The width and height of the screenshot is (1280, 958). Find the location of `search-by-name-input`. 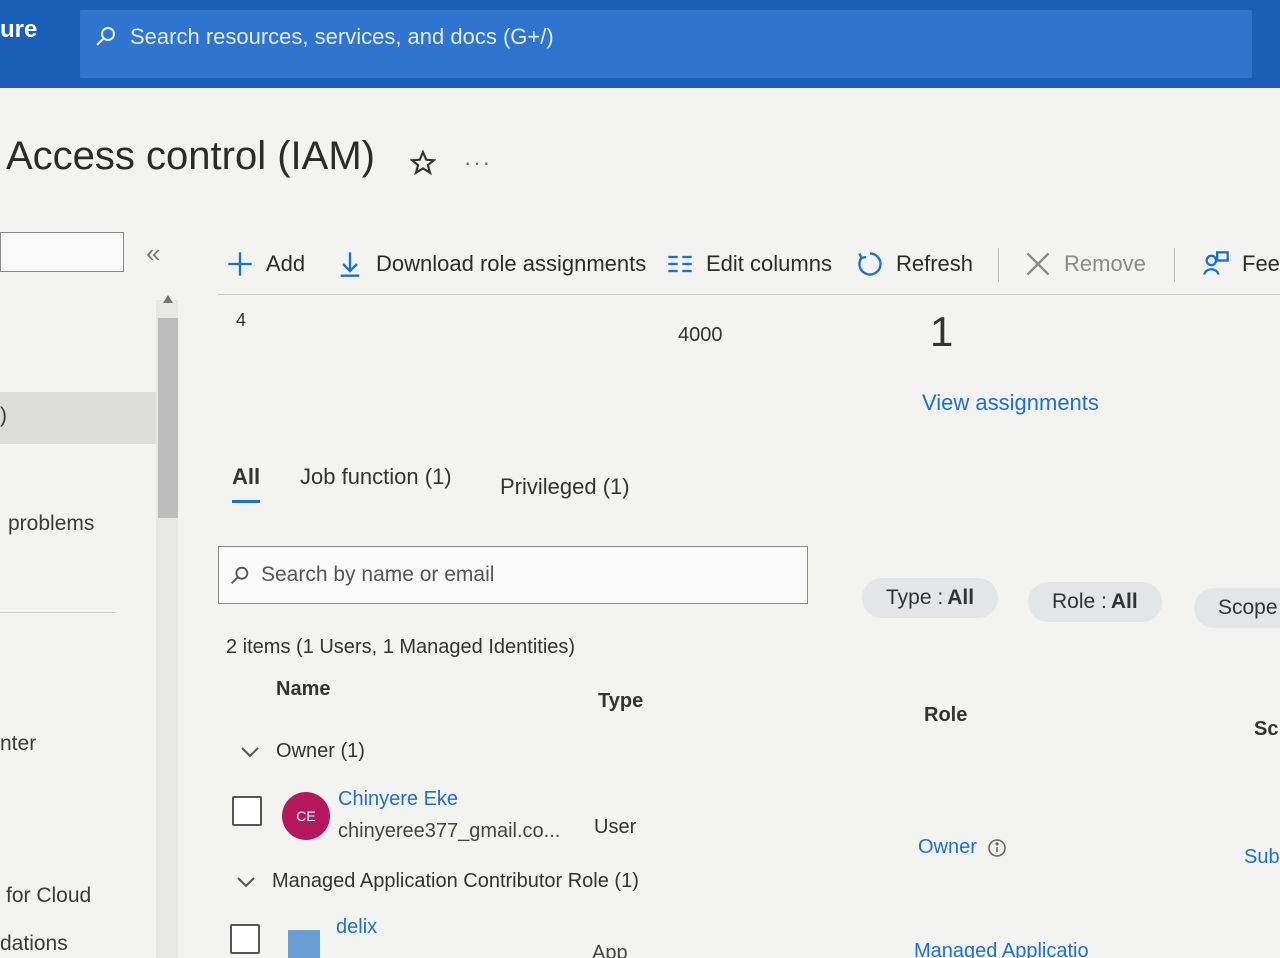

search-by-name-input is located at coordinates (521, 575).